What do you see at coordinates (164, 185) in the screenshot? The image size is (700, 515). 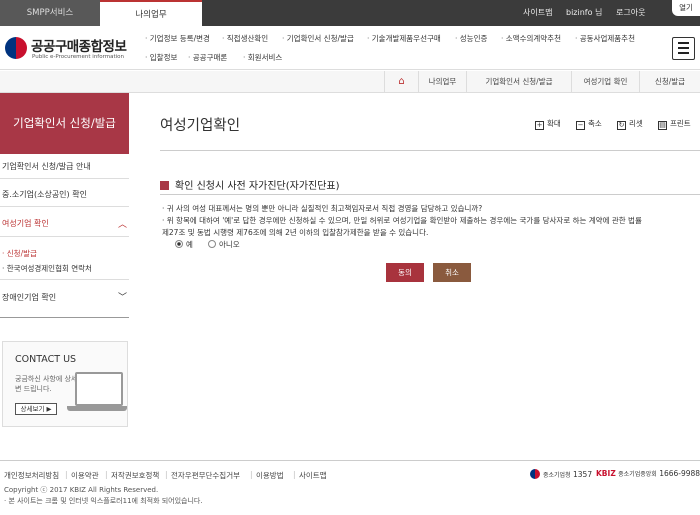 I see `section-square-icon` at bounding box center [164, 185].